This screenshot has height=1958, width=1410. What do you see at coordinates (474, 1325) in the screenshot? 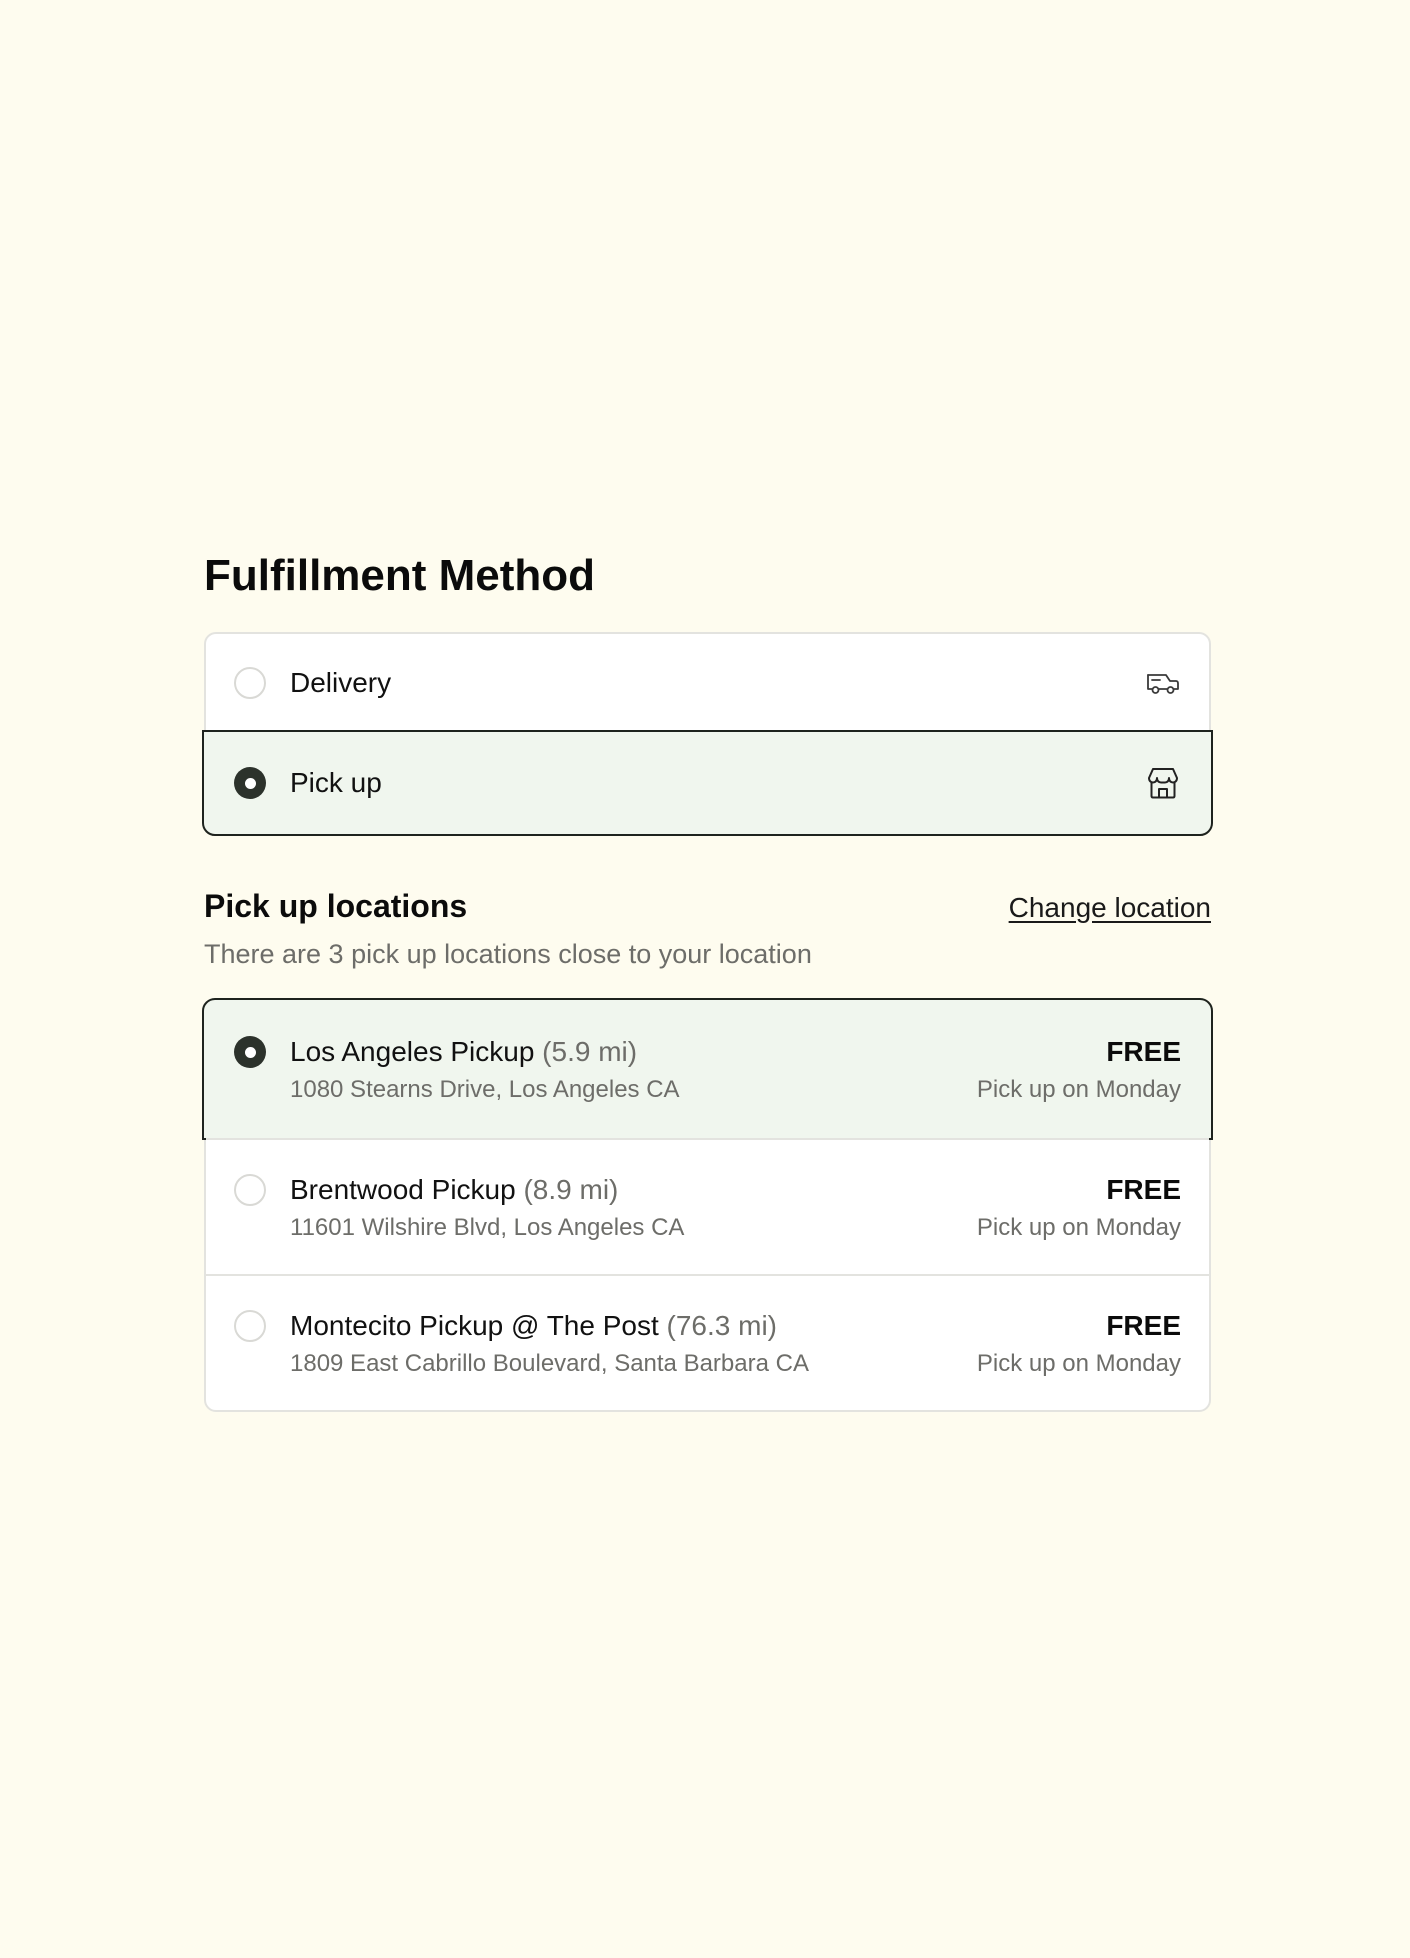
I see `location-name: Montecito Pickup @ The Post` at bounding box center [474, 1325].